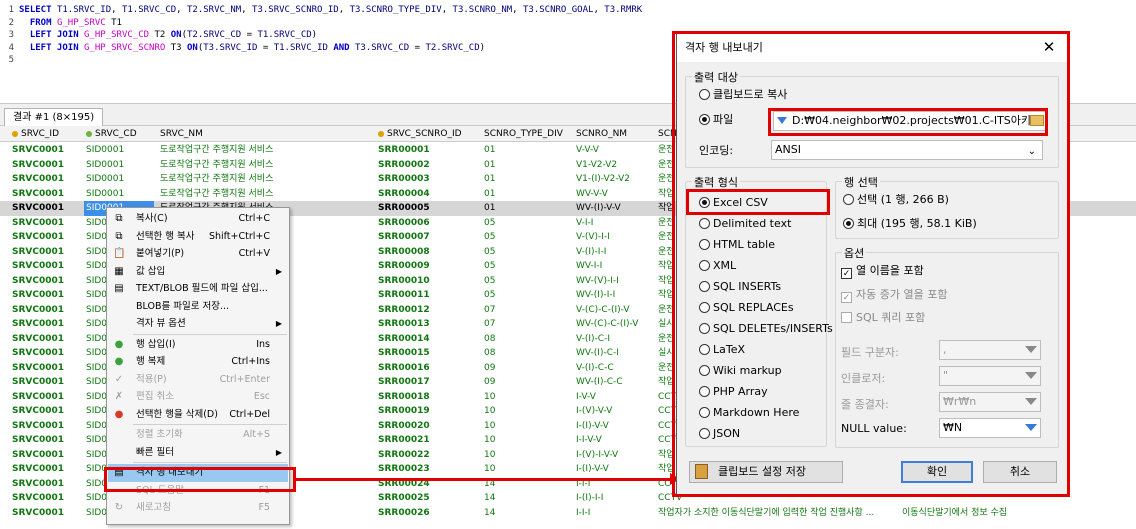 The height and width of the screenshot is (529, 1136). I want to click on table-cell: SRR00012, so click(428, 310).